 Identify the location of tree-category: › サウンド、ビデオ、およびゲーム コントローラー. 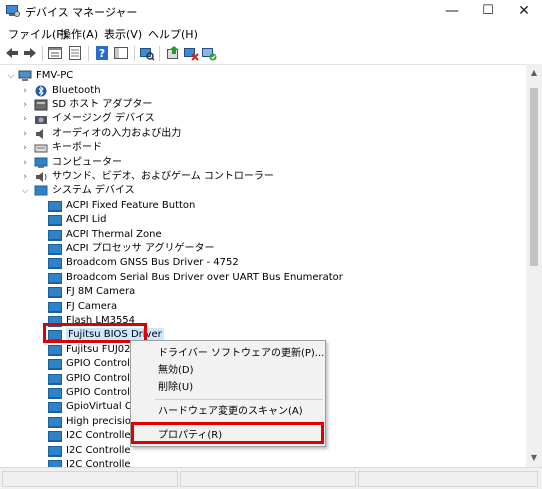
(170, 177).